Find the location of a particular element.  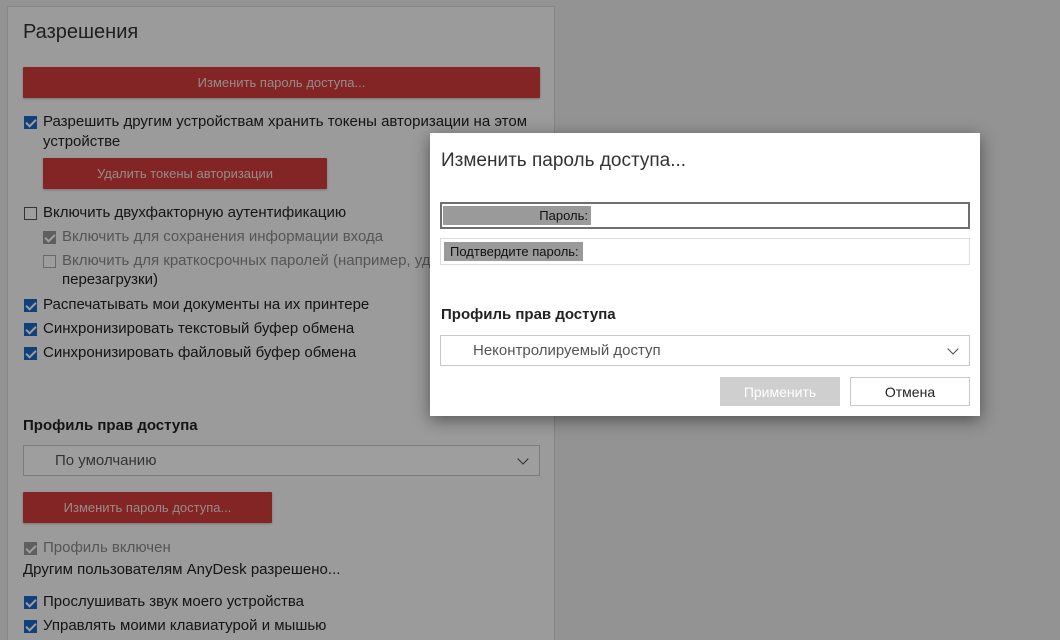

dialog-profile-section-label: Профиль прав доступа is located at coordinates (528, 314).